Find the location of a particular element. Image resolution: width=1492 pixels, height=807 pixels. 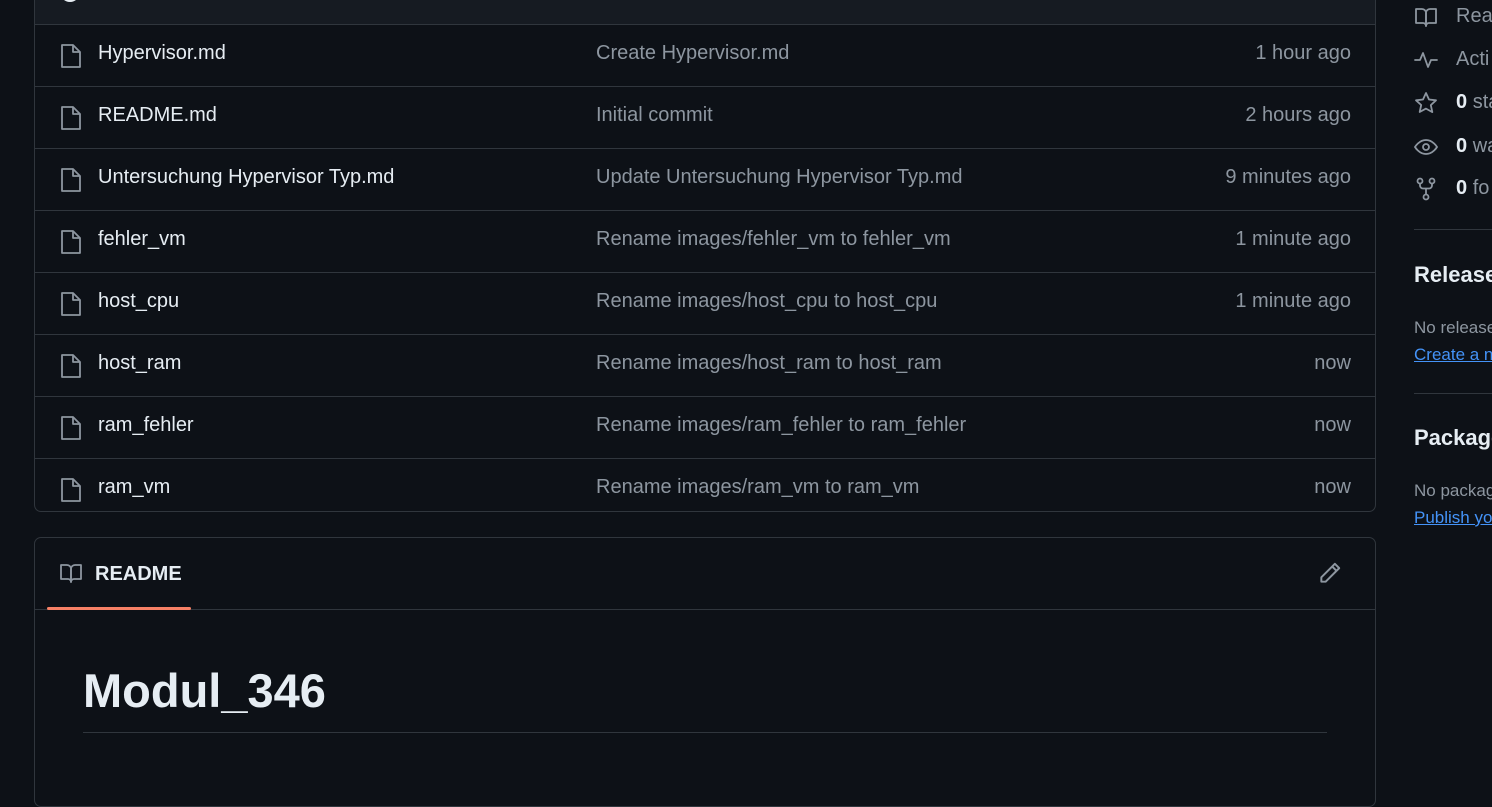

avatar is located at coordinates (70, 1).